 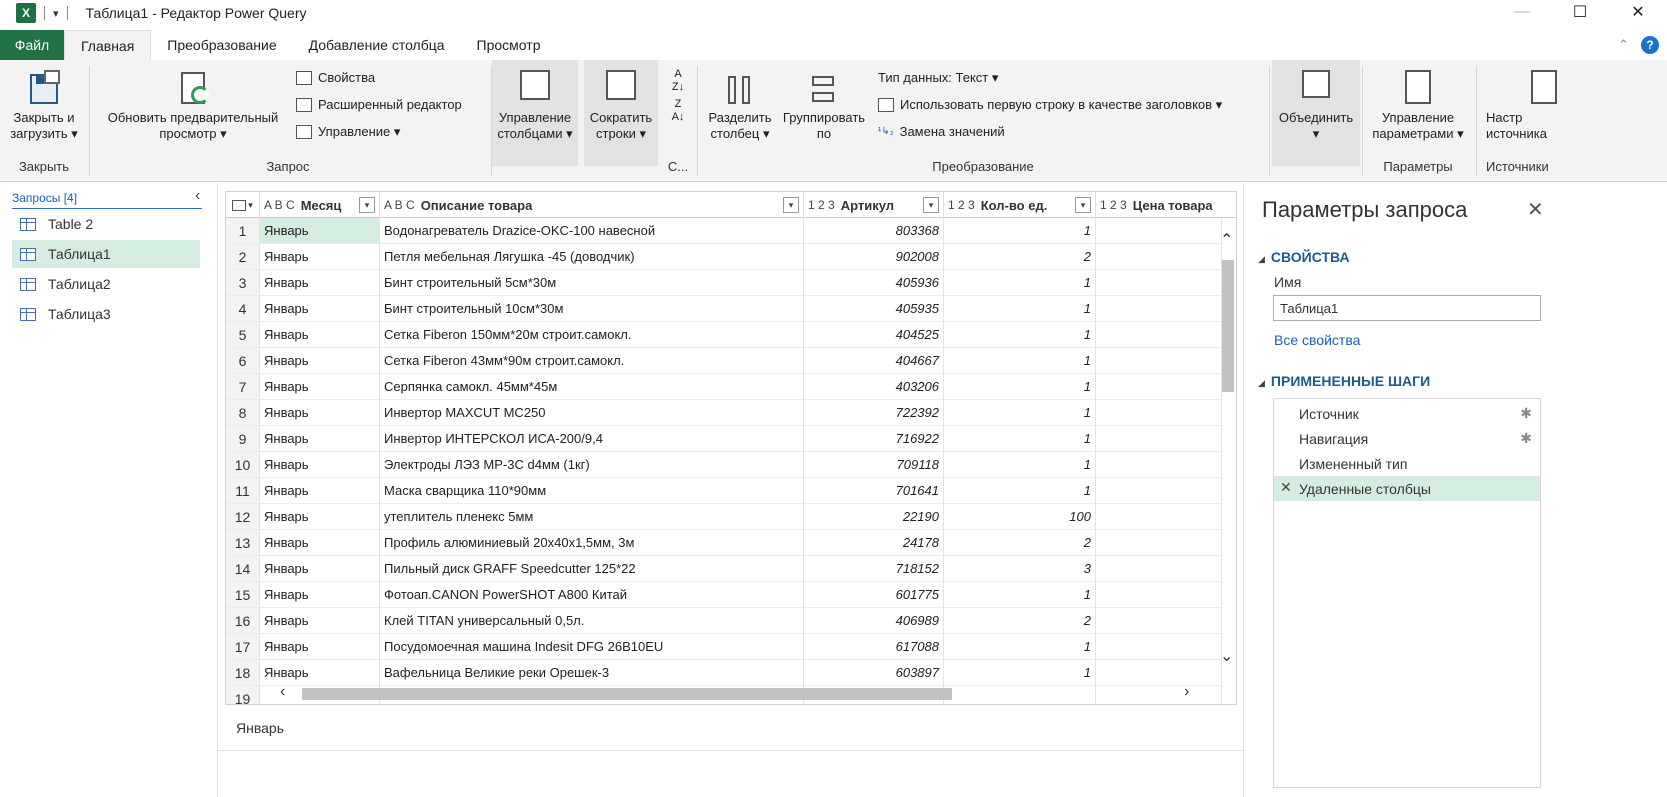 What do you see at coordinates (1344, 381) in the screenshot?
I see `applied-steps-header: ◢ ПРИМЕНЕННЫЕ ШАГИ` at bounding box center [1344, 381].